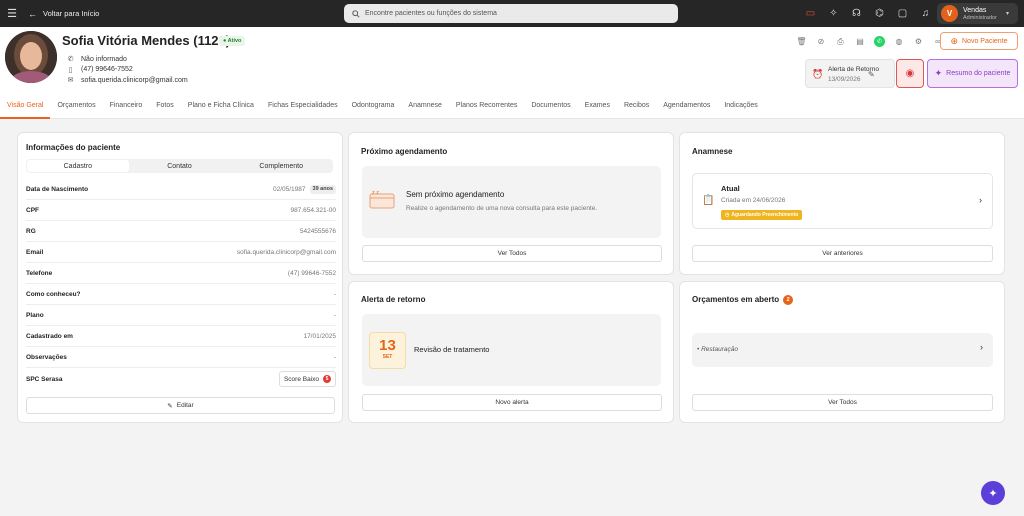  What do you see at coordinates (730, 188) in the screenshot?
I see `anamnesis-current: Atual` at bounding box center [730, 188].